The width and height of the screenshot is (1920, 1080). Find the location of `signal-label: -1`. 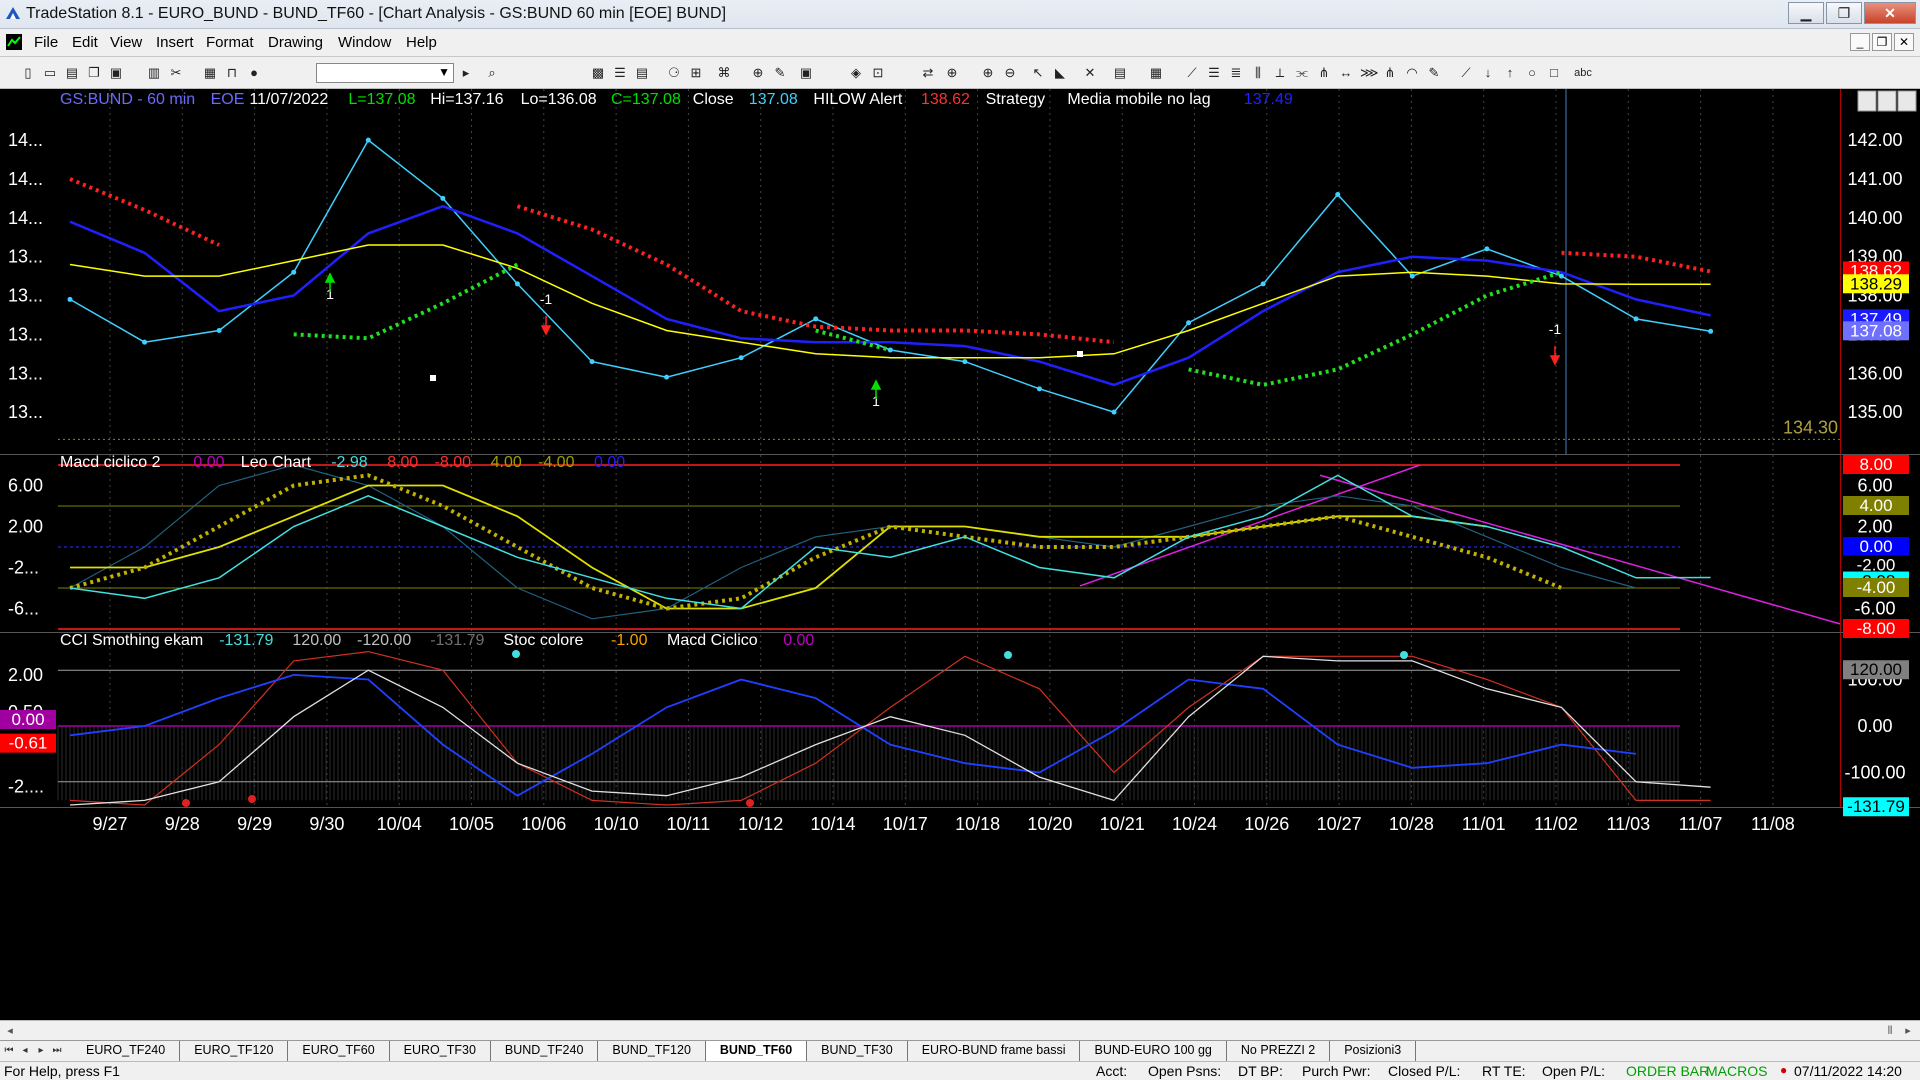

signal-label: -1 is located at coordinates (1555, 329).